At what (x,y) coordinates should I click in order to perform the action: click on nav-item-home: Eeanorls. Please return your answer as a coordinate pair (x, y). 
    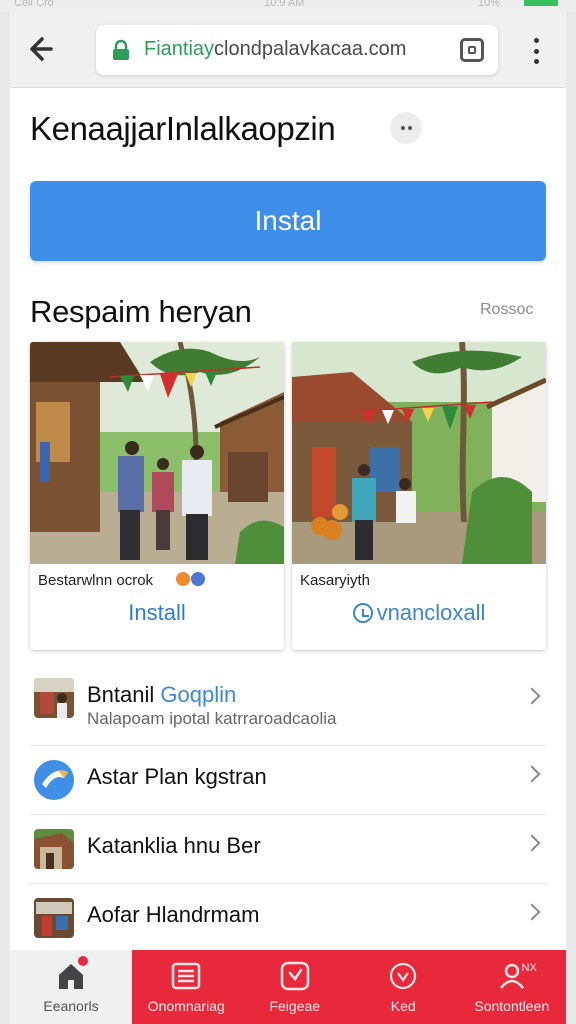
    Looking at the image, I should click on (71, 987).